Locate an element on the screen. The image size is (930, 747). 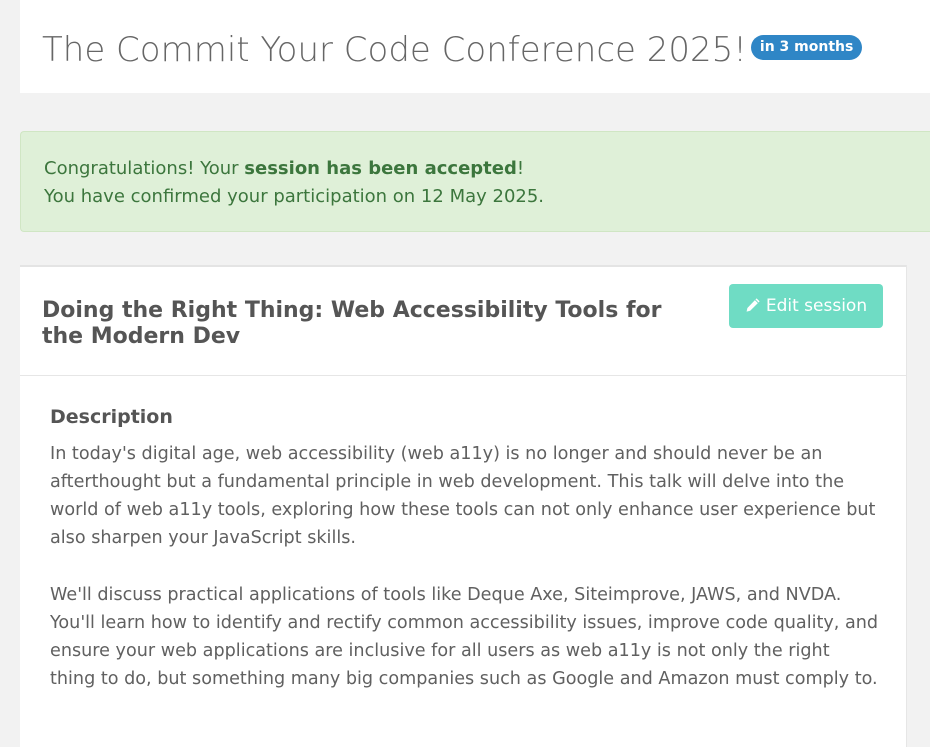
pencil-icon is located at coordinates (753, 305).